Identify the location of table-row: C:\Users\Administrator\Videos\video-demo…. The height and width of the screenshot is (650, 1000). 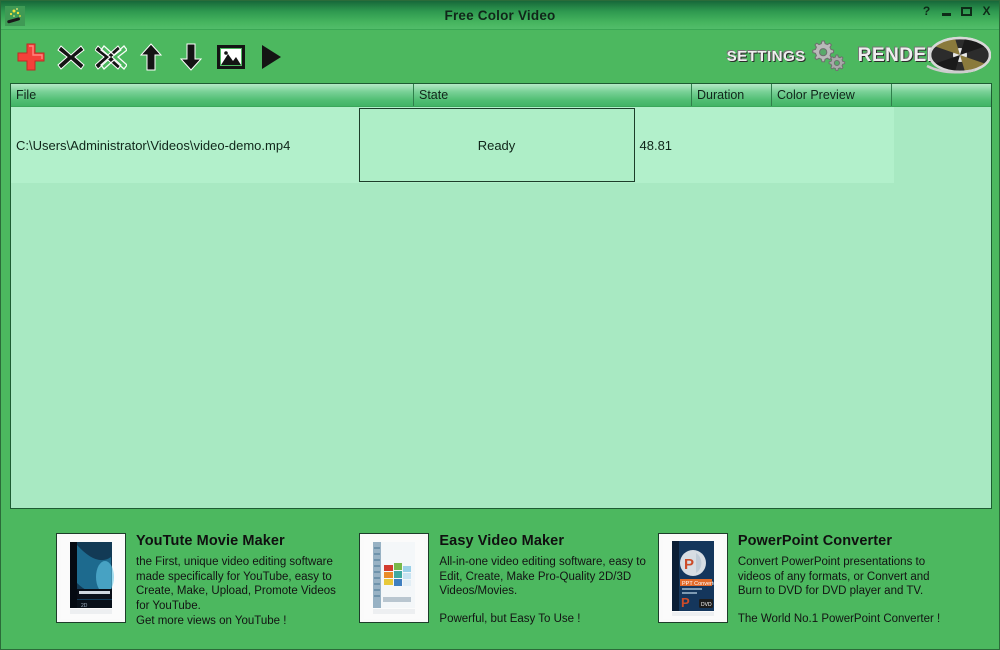
(452, 145).